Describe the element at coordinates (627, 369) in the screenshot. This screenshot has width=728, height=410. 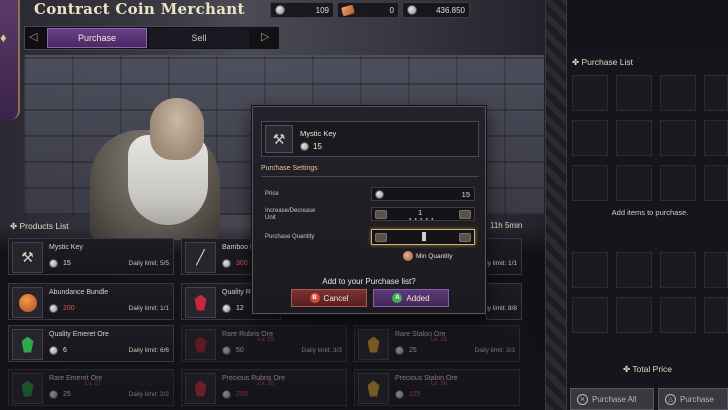
I see `fleur-icon: ✤` at that location.